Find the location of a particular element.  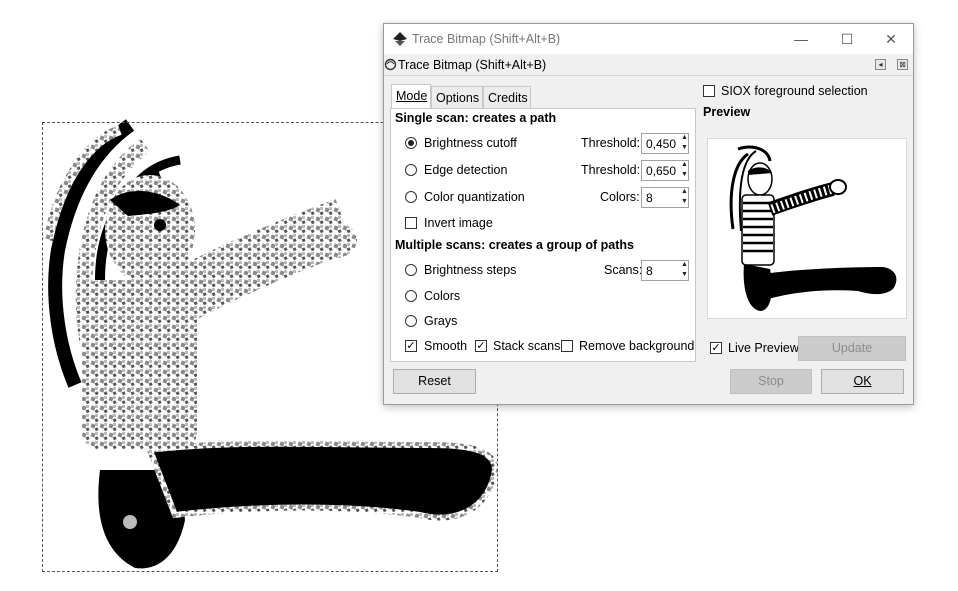

siox-checkbox is located at coordinates (709, 91).